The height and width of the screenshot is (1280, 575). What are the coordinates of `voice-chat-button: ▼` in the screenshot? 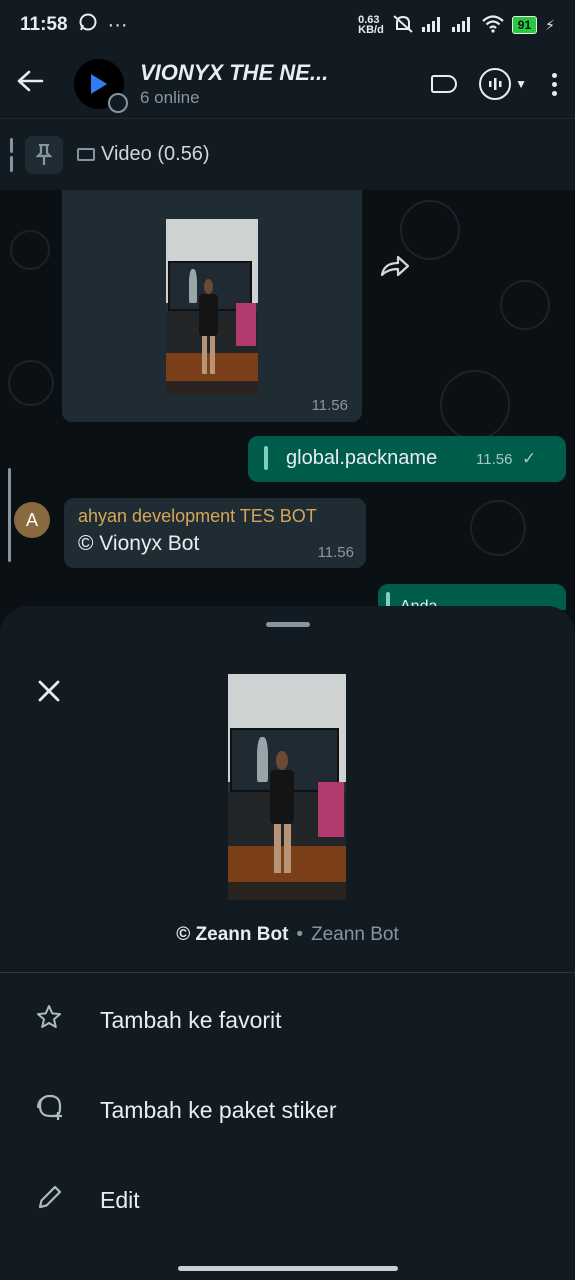 It's located at (503, 84).